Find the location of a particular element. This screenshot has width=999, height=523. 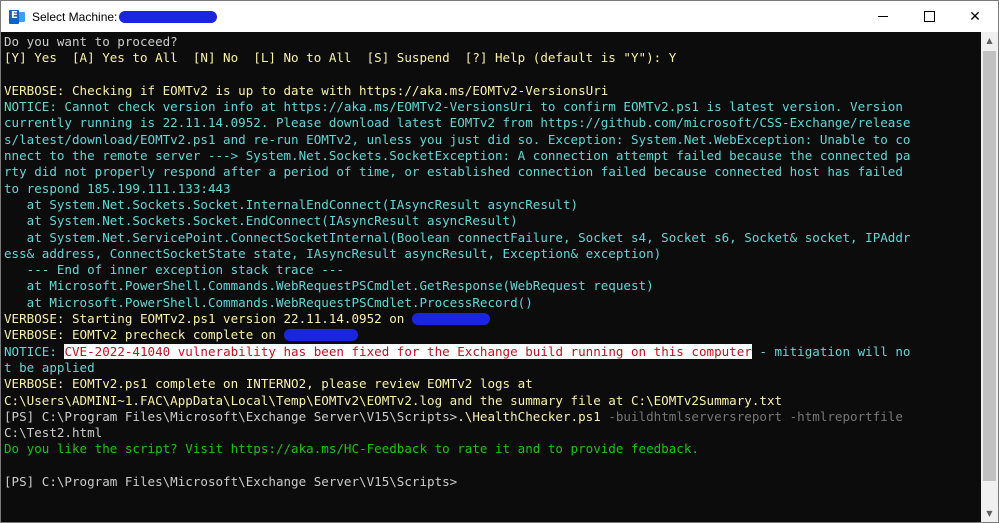

exchange-app-icon is located at coordinates (17, 17).